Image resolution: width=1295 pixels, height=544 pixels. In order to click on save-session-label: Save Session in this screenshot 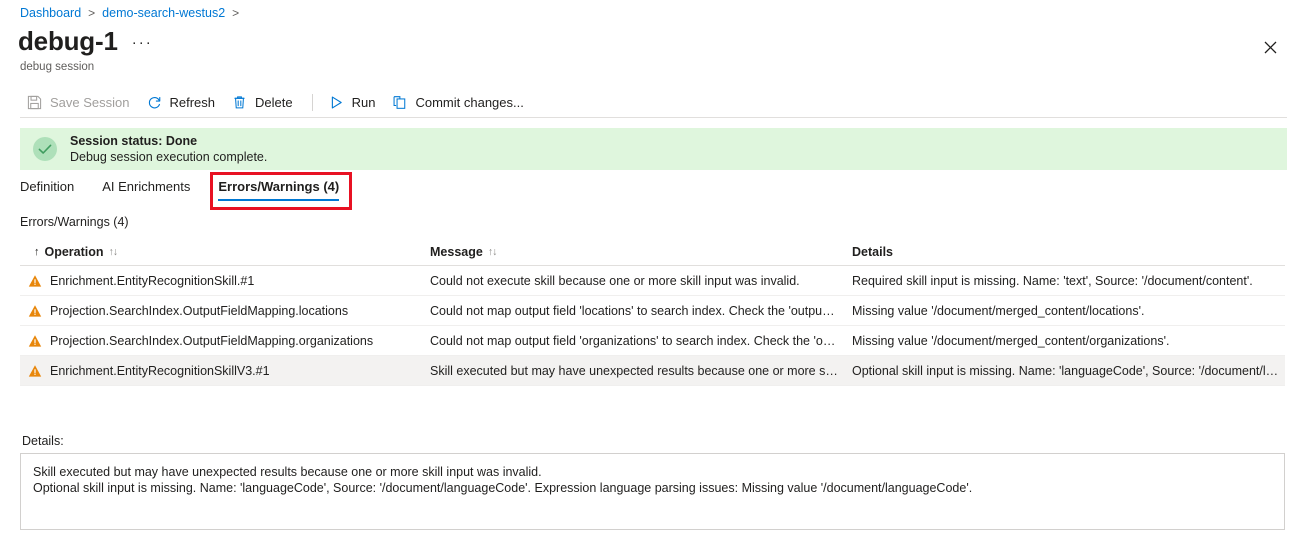, I will do `click(90, 102)`.